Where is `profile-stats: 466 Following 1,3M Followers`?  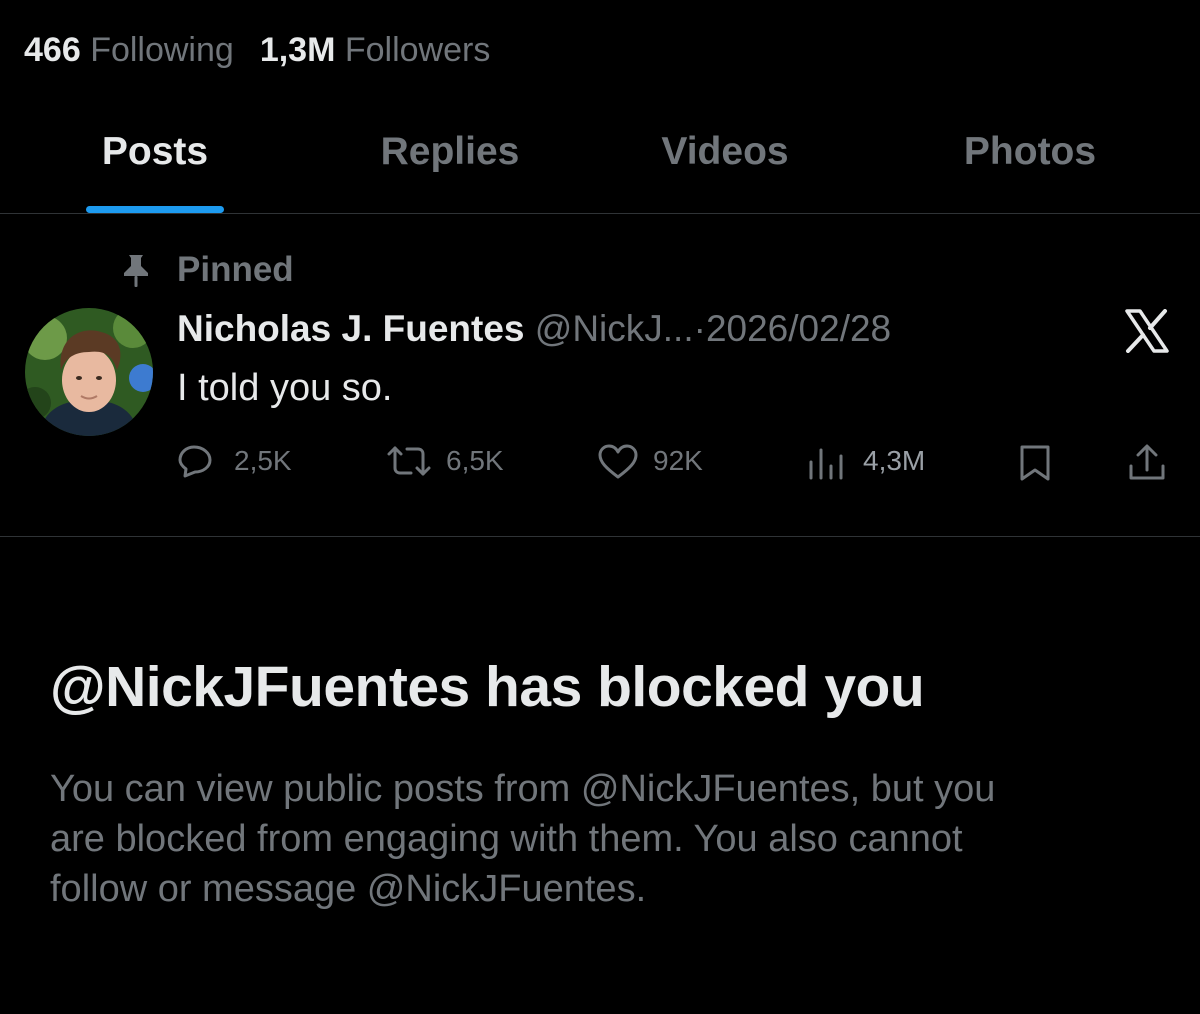
profile-stats: 466 Following 1,3M Followers is located at coordinates (270, 50).